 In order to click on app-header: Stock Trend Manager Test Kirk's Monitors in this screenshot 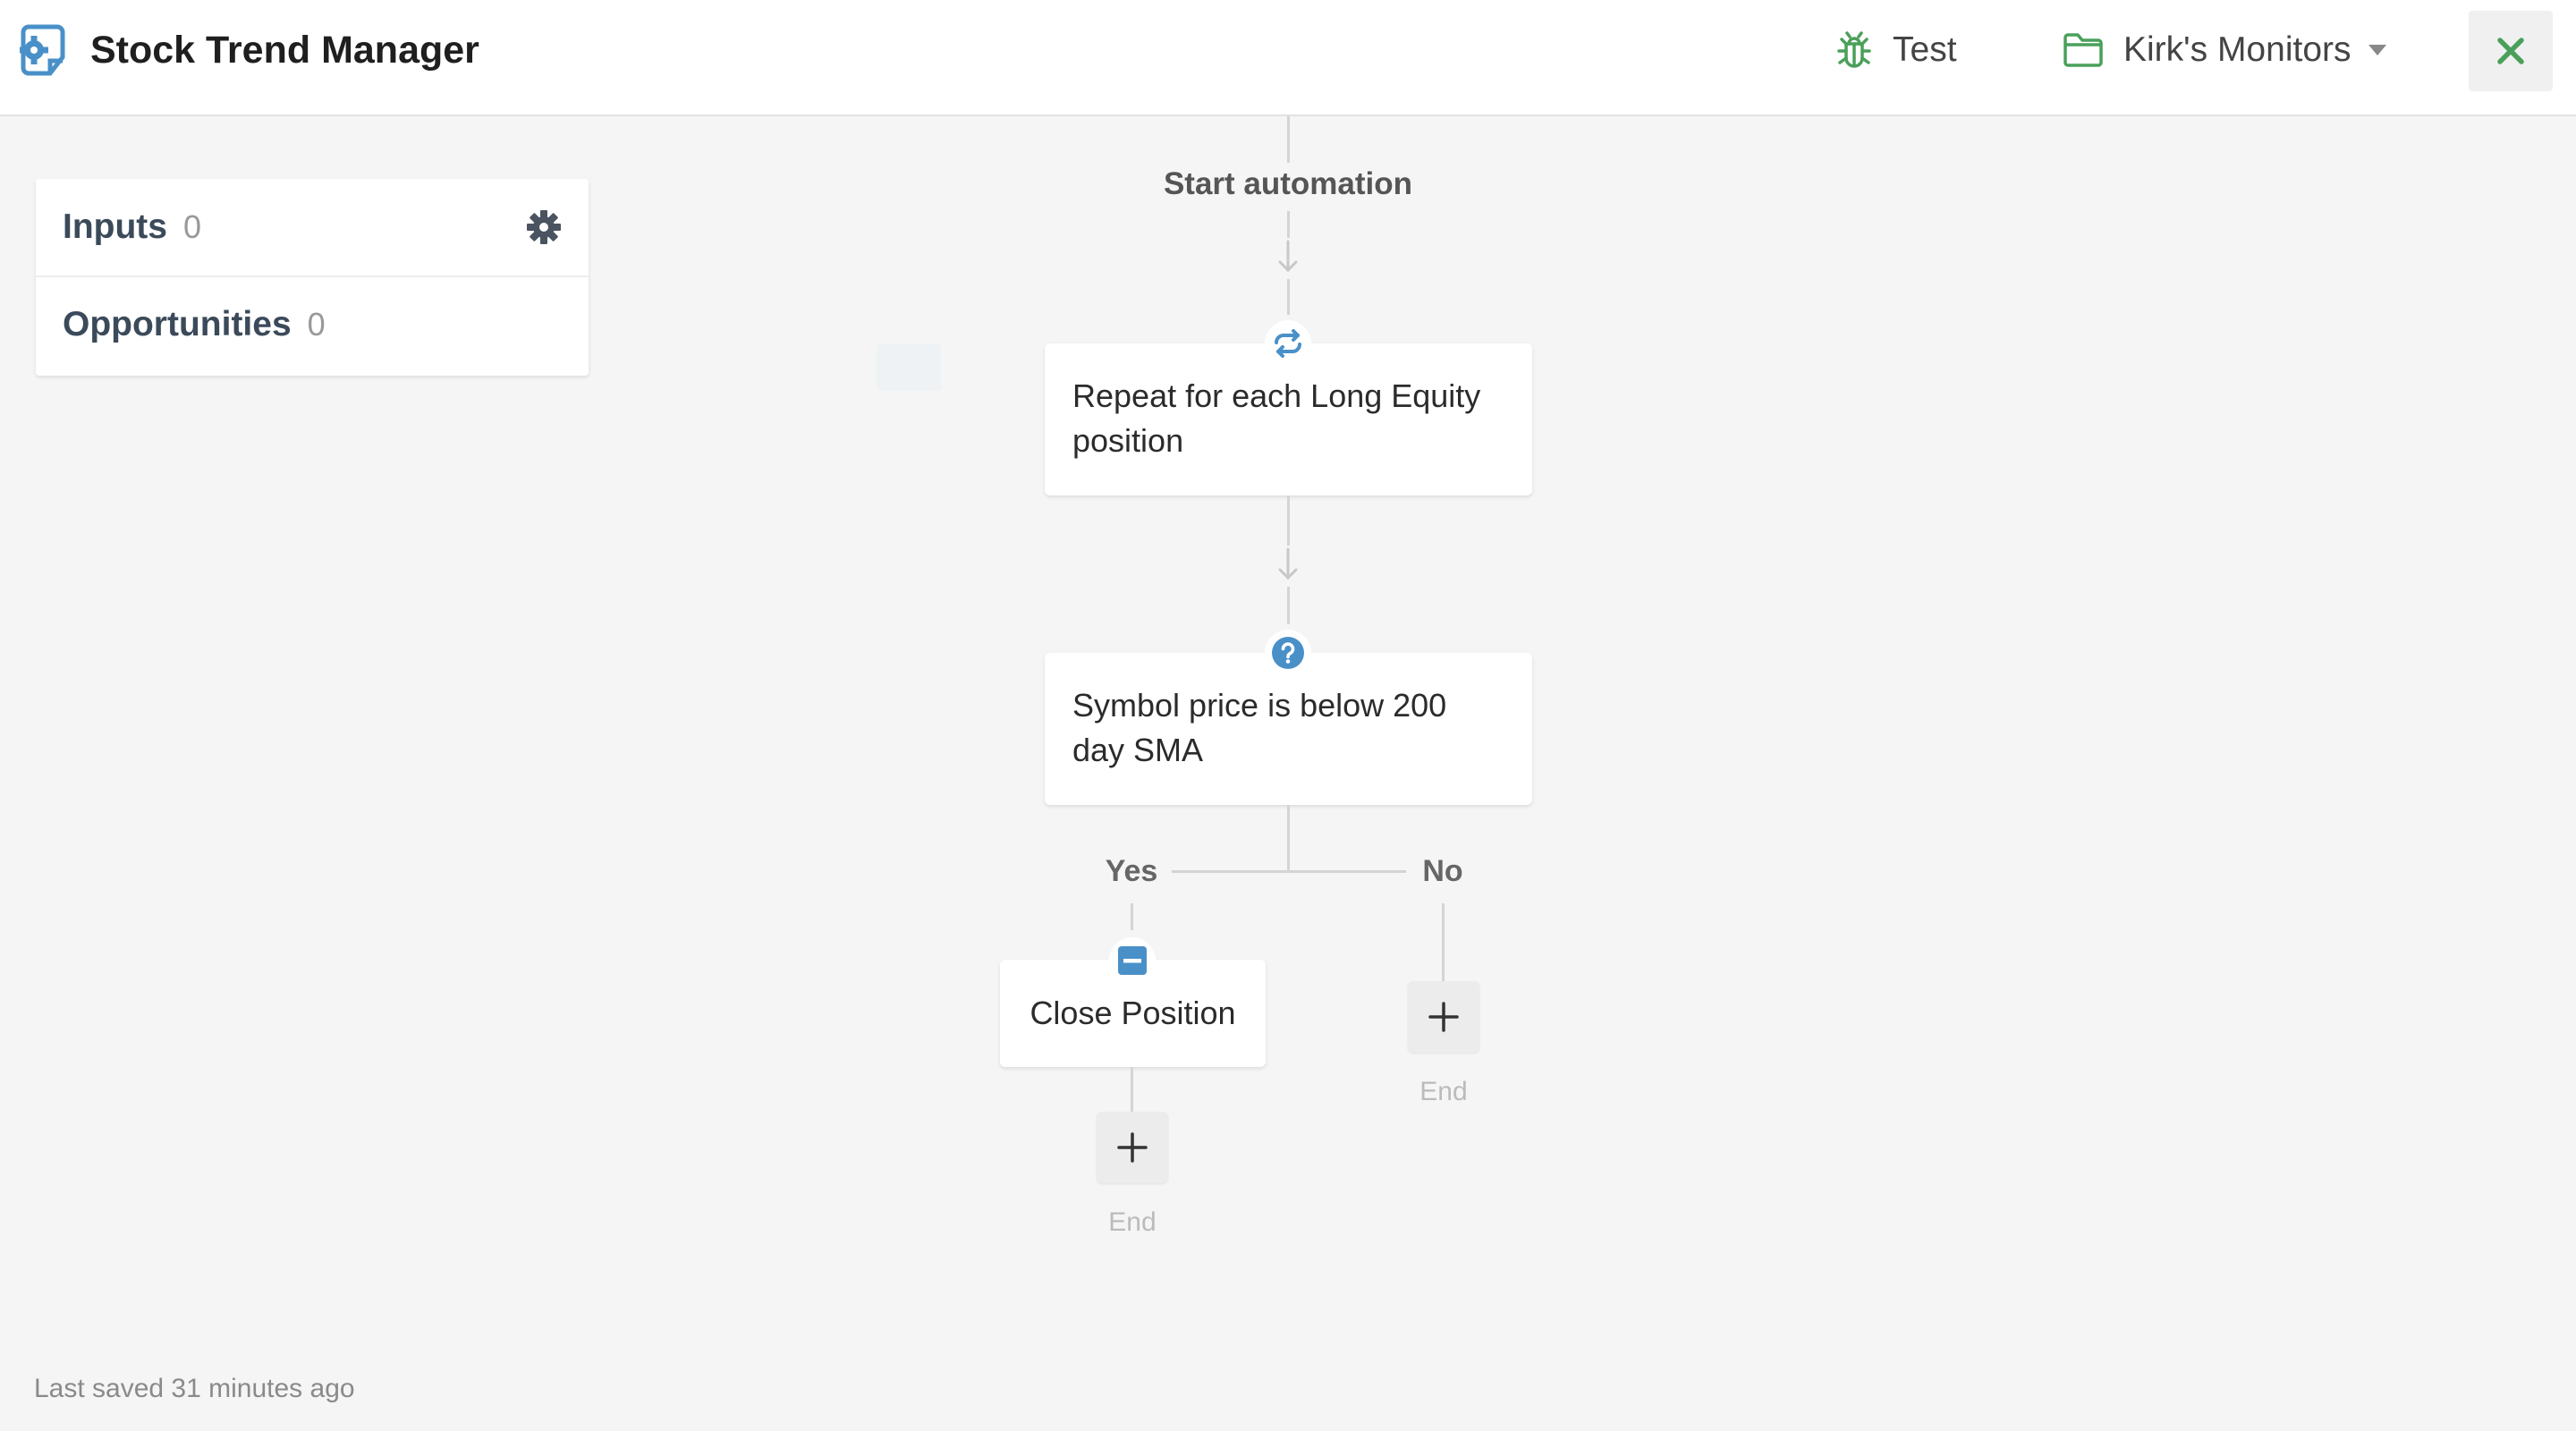, I will do `click(1288, 58)`.